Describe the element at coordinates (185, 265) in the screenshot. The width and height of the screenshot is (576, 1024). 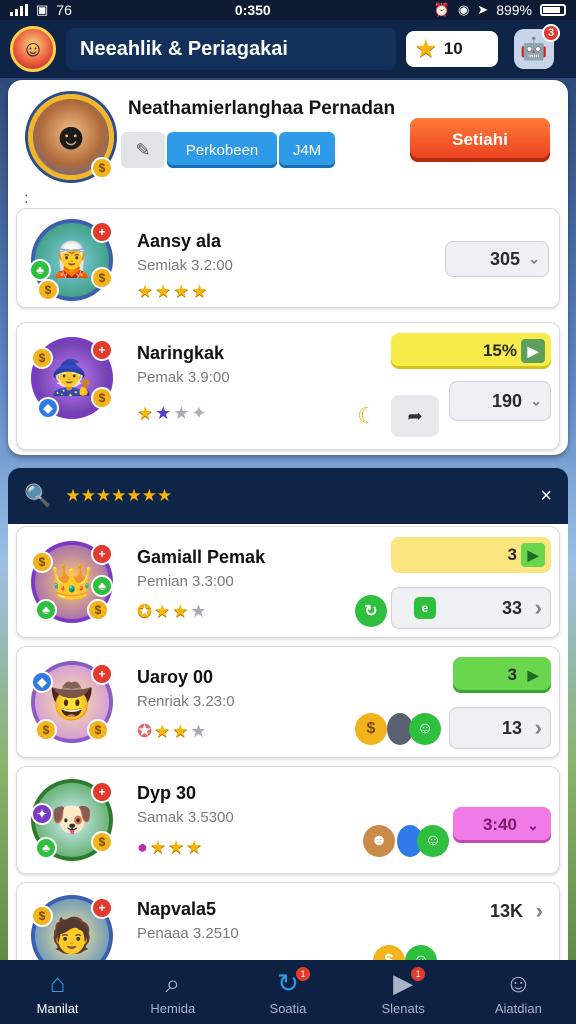
I see `item-subtitle: Semiak 3.2:00` at that location.